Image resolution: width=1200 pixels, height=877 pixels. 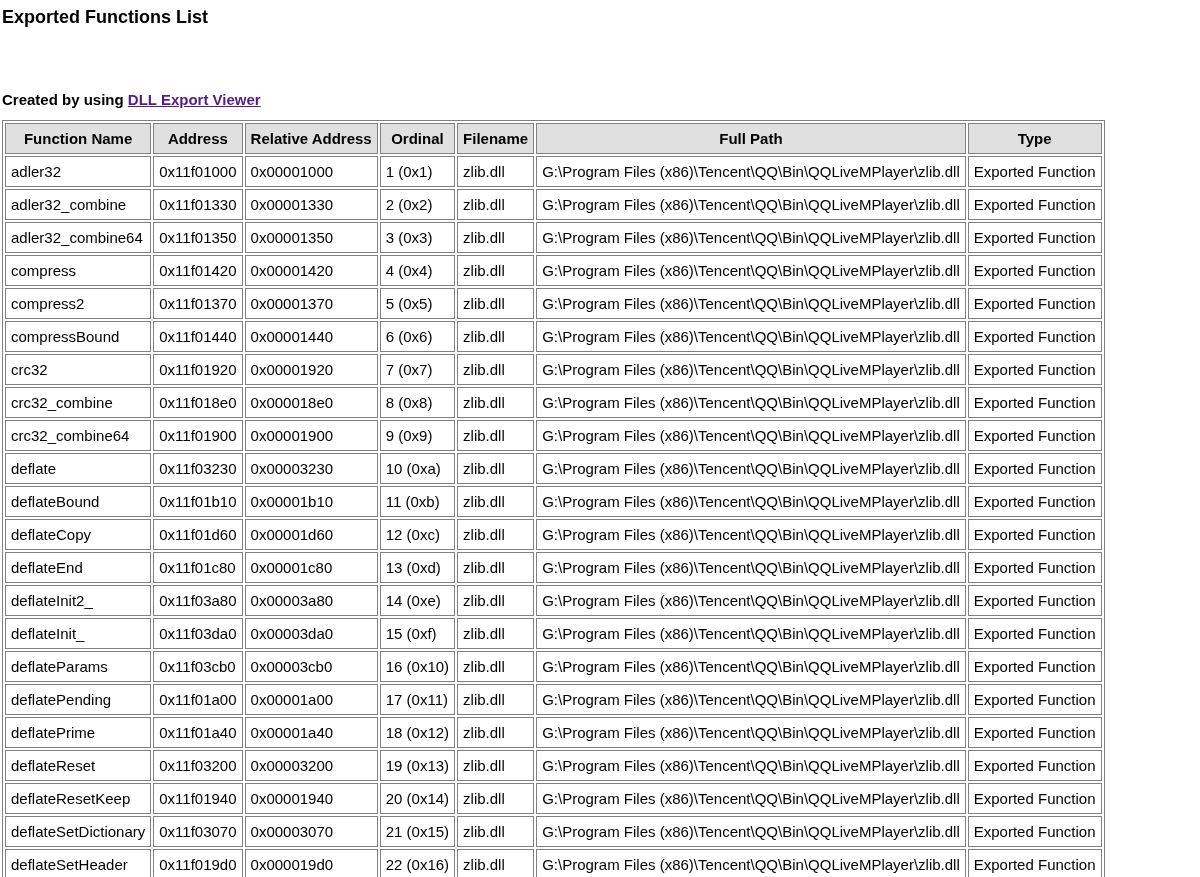 I want to click on table-cell: deflateCopy, so click(x=78, y=534).